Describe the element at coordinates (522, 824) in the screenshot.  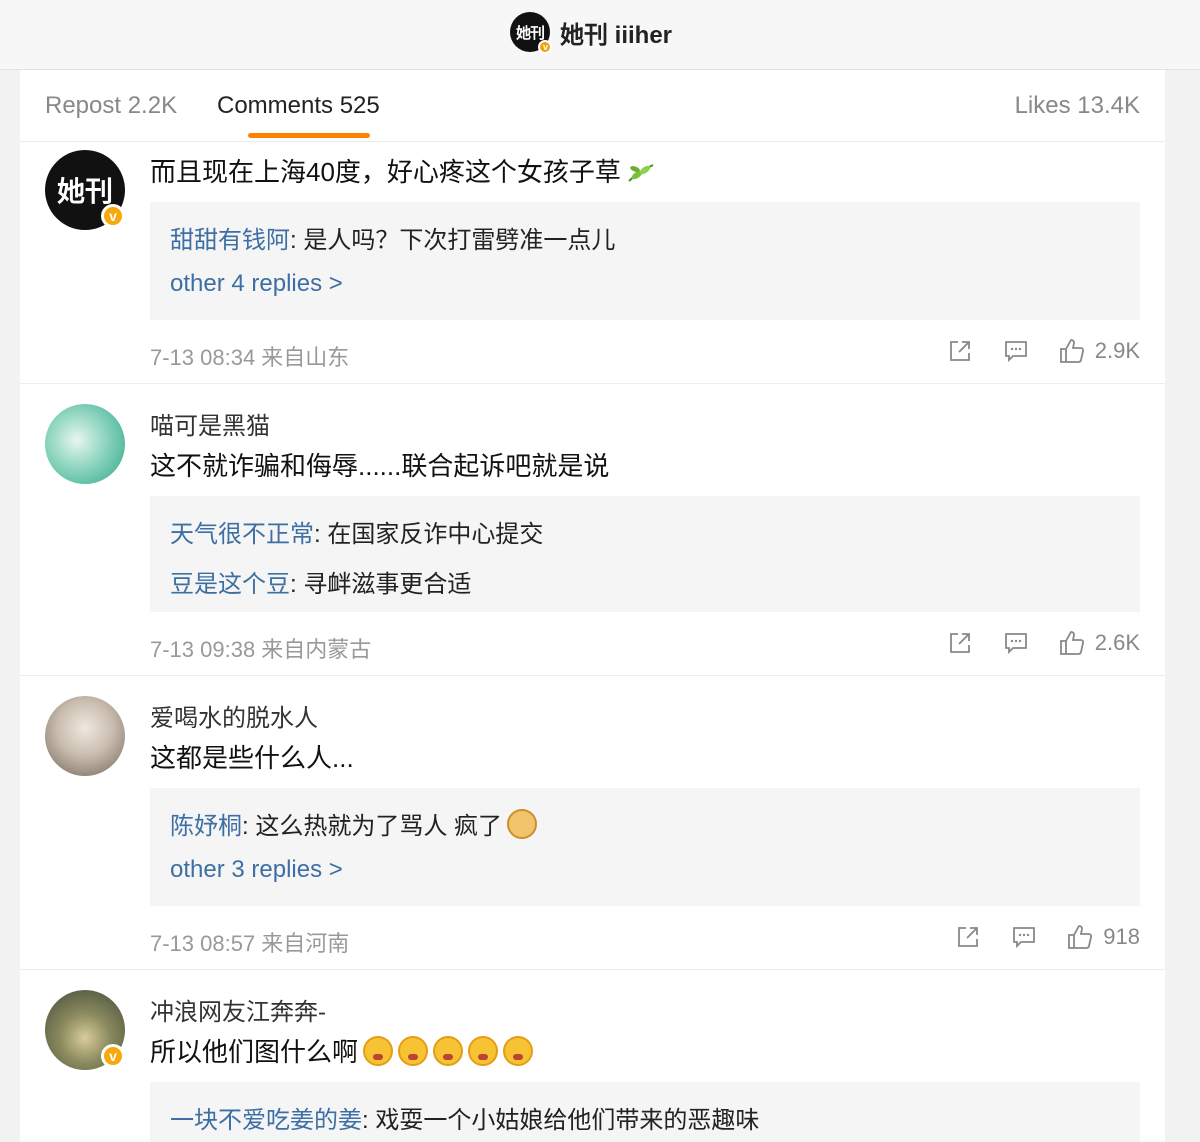
I see `doge-emoji-icon` at that location.